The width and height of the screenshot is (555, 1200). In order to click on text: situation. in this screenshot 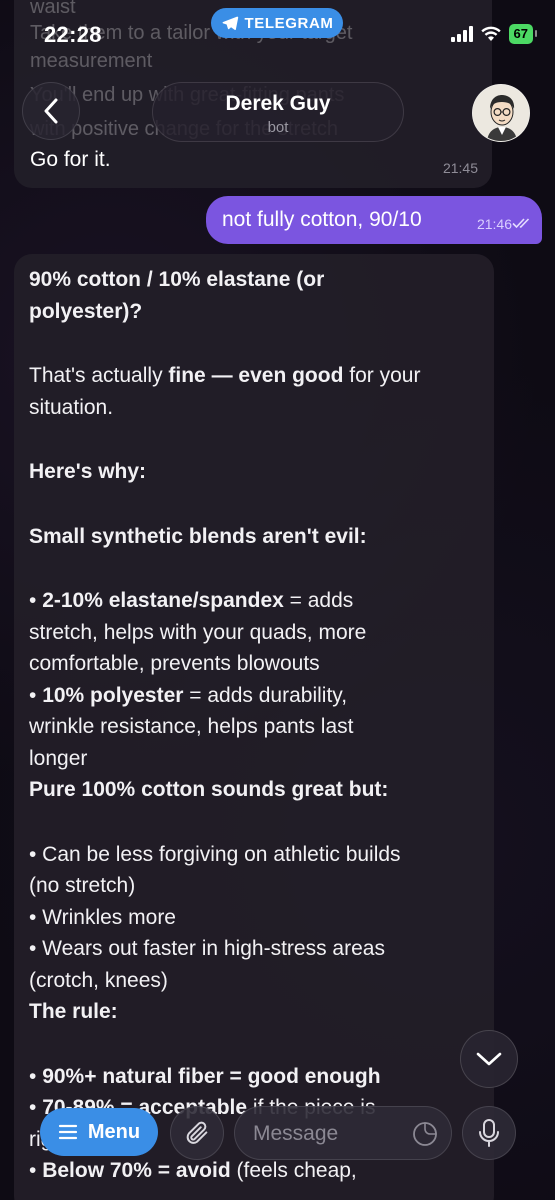, I will do `click(71, 407)`.